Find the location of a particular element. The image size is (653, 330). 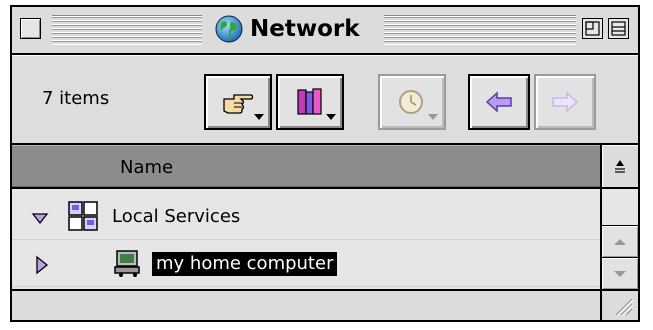

collapse-box is located at coordinates (618, 28).